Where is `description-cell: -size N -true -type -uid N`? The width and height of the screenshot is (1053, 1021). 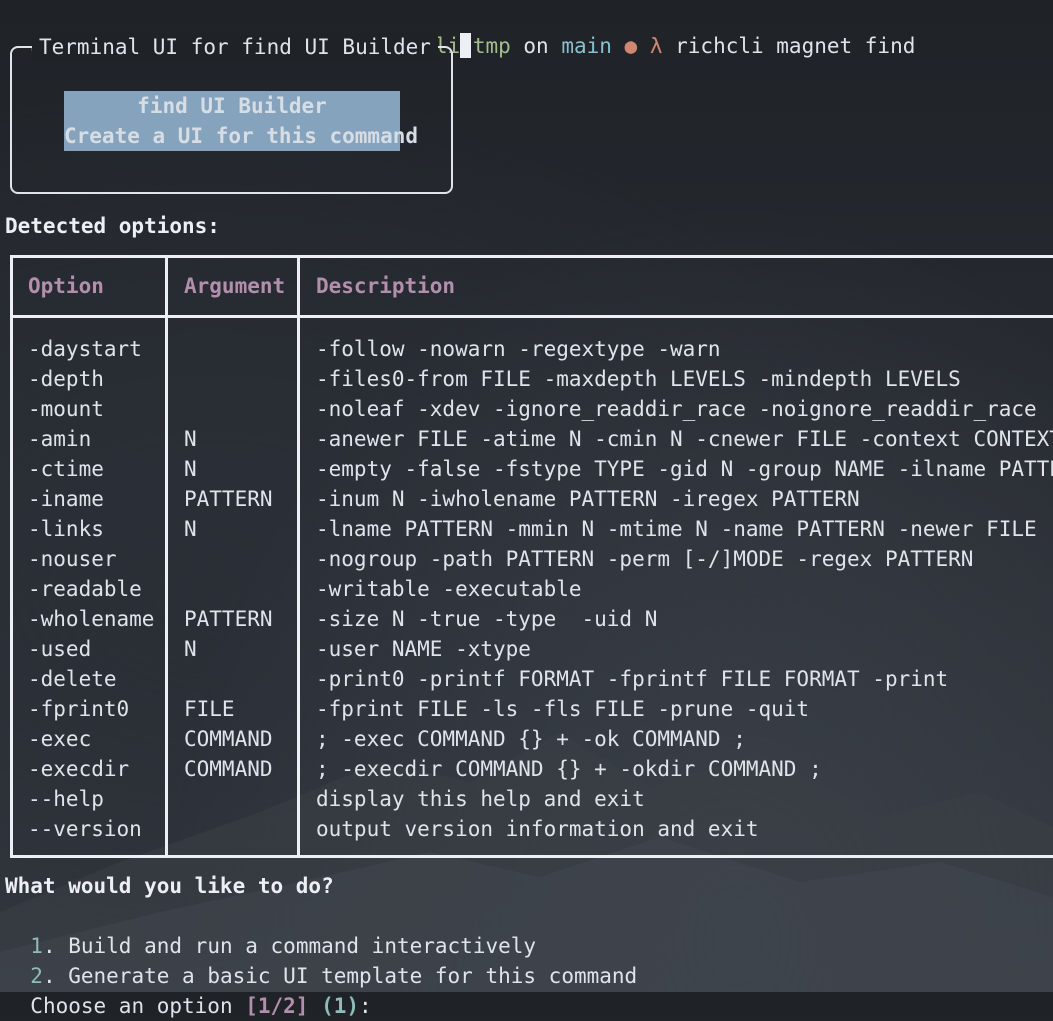
description-cell: -size N -true -type -uid N is located at coordinates (487, 619).